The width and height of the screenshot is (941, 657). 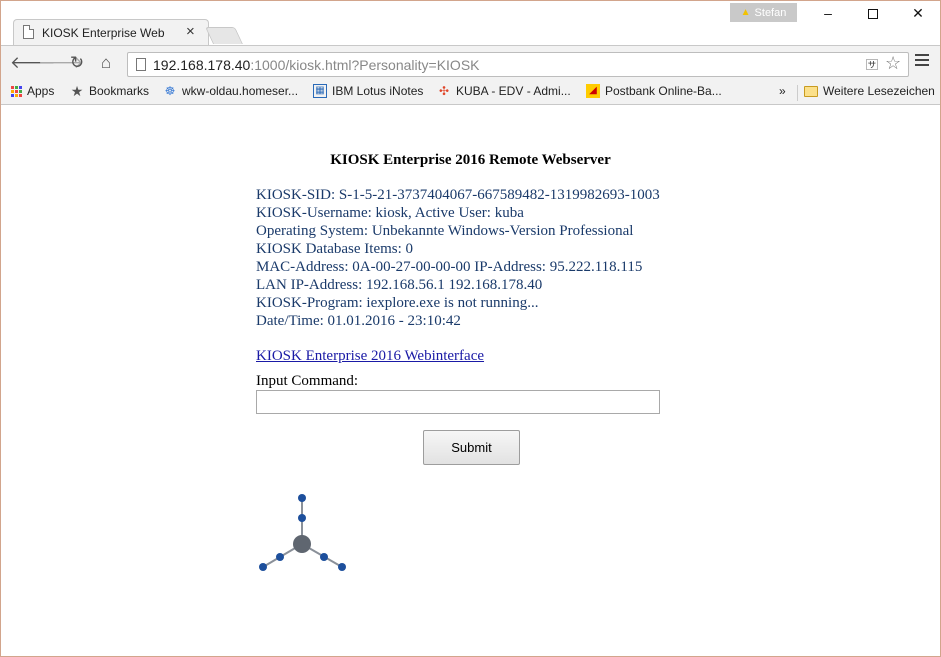 What do you see at coordinates (390, 213) in the screenshot?
I see `info-line-username: KIOSK-Username: kiosk, Active User: kuba` at bounding box center [390, 213].